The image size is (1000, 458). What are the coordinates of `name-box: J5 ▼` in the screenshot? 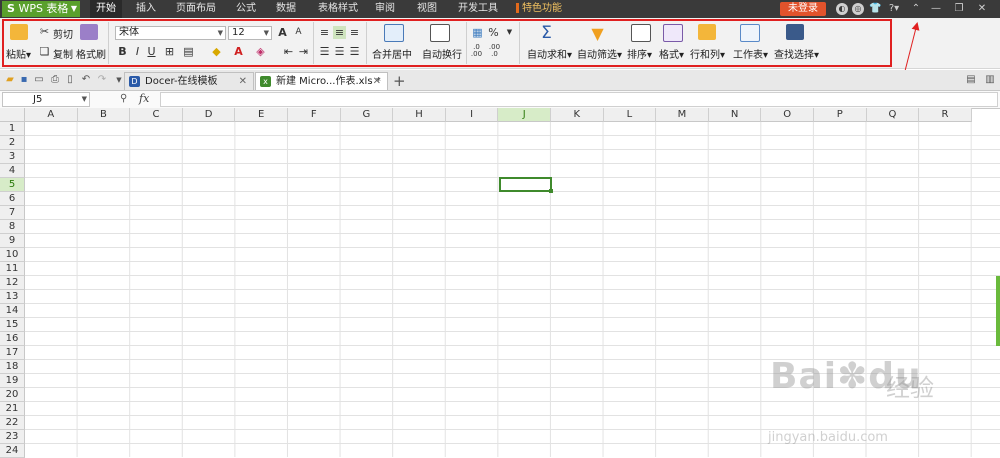 It's located at (46, 99).